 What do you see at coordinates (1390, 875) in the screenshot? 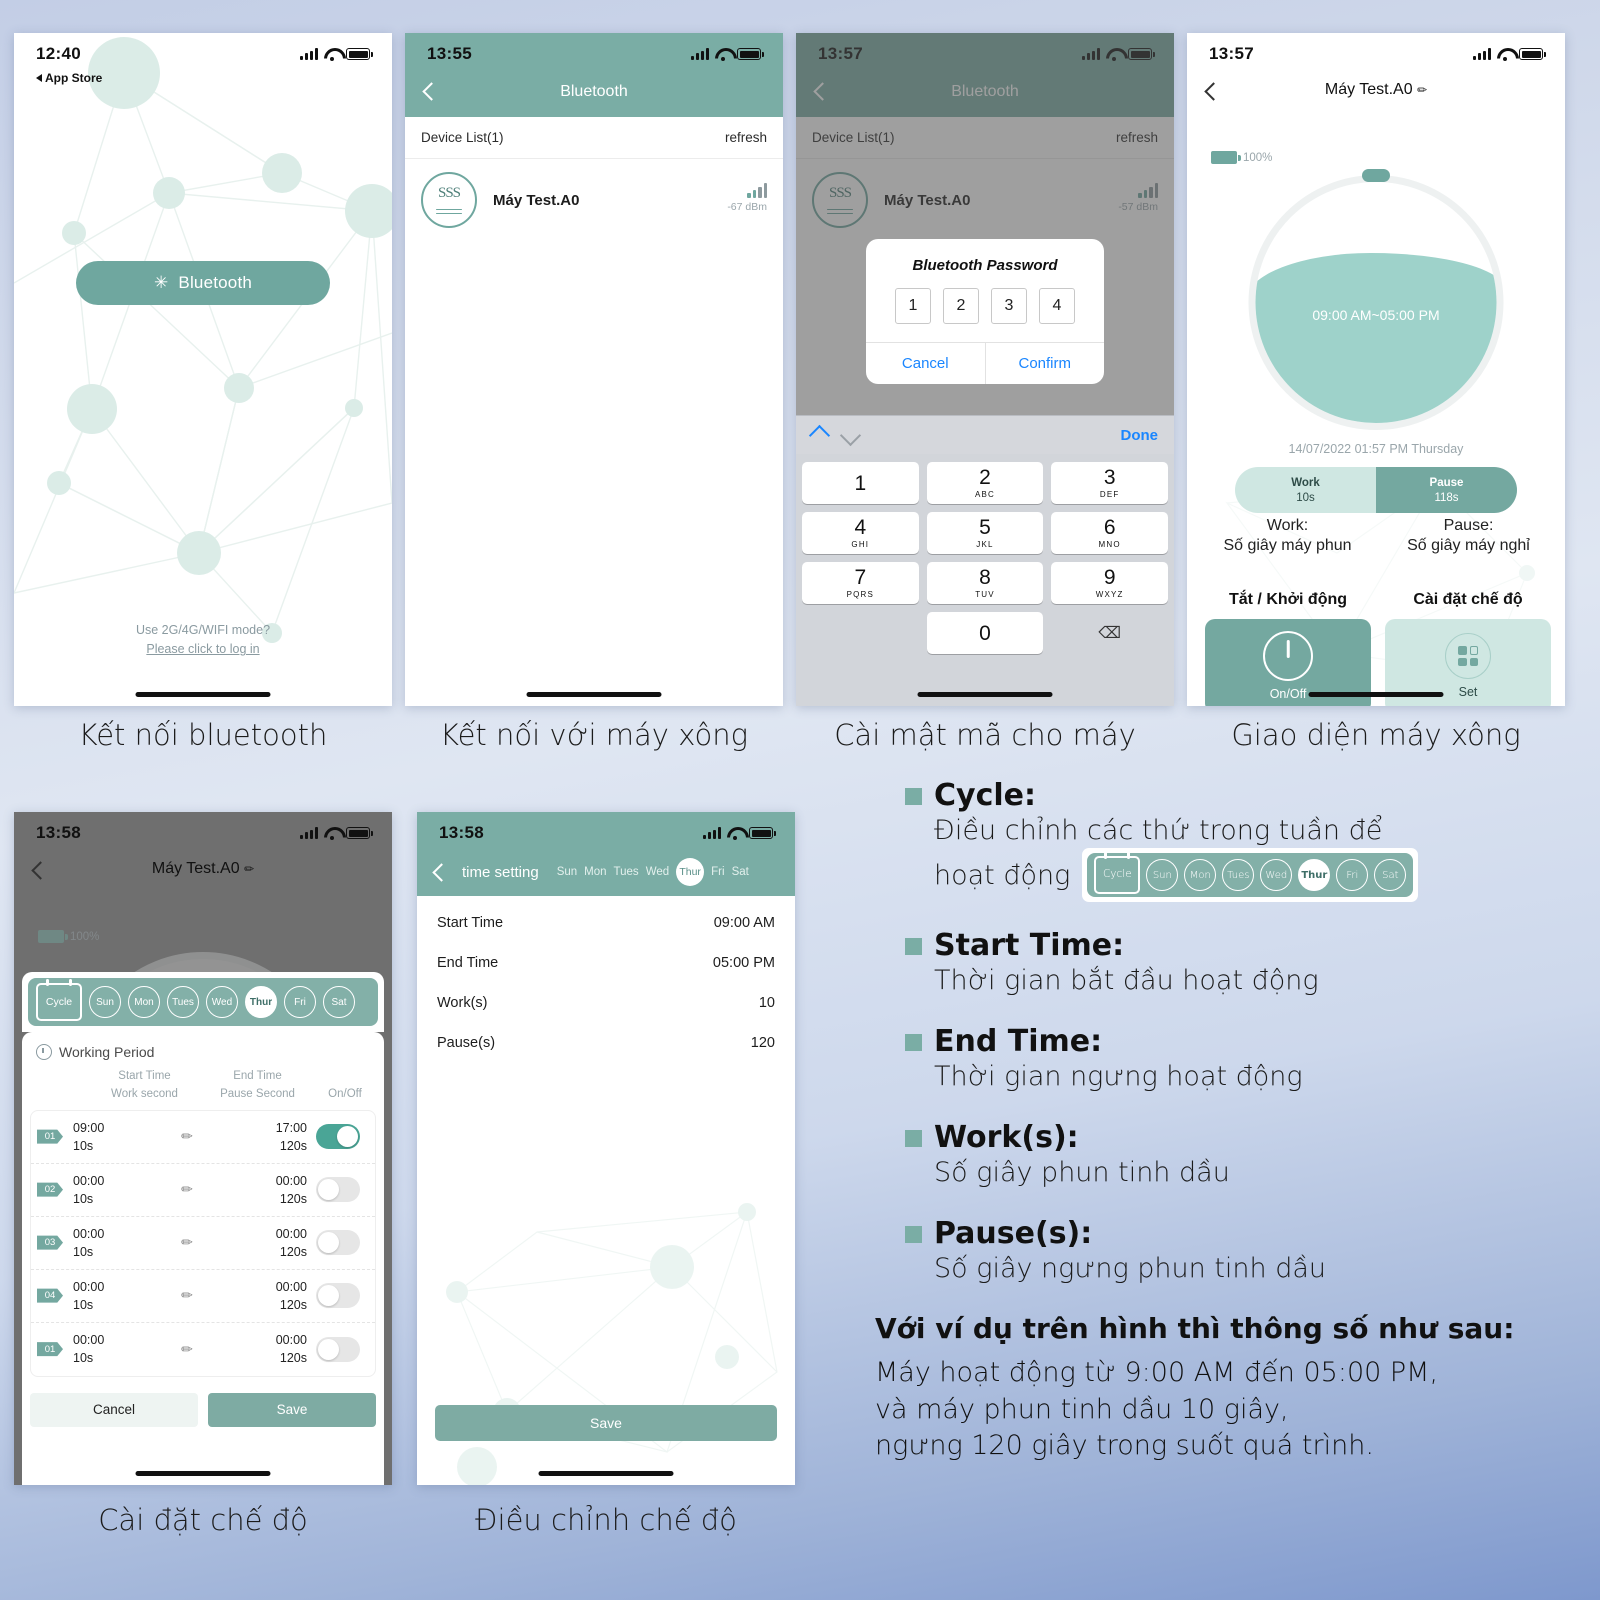
I see `chip-day-sat: Sat` at bounding box center [1390, 875].